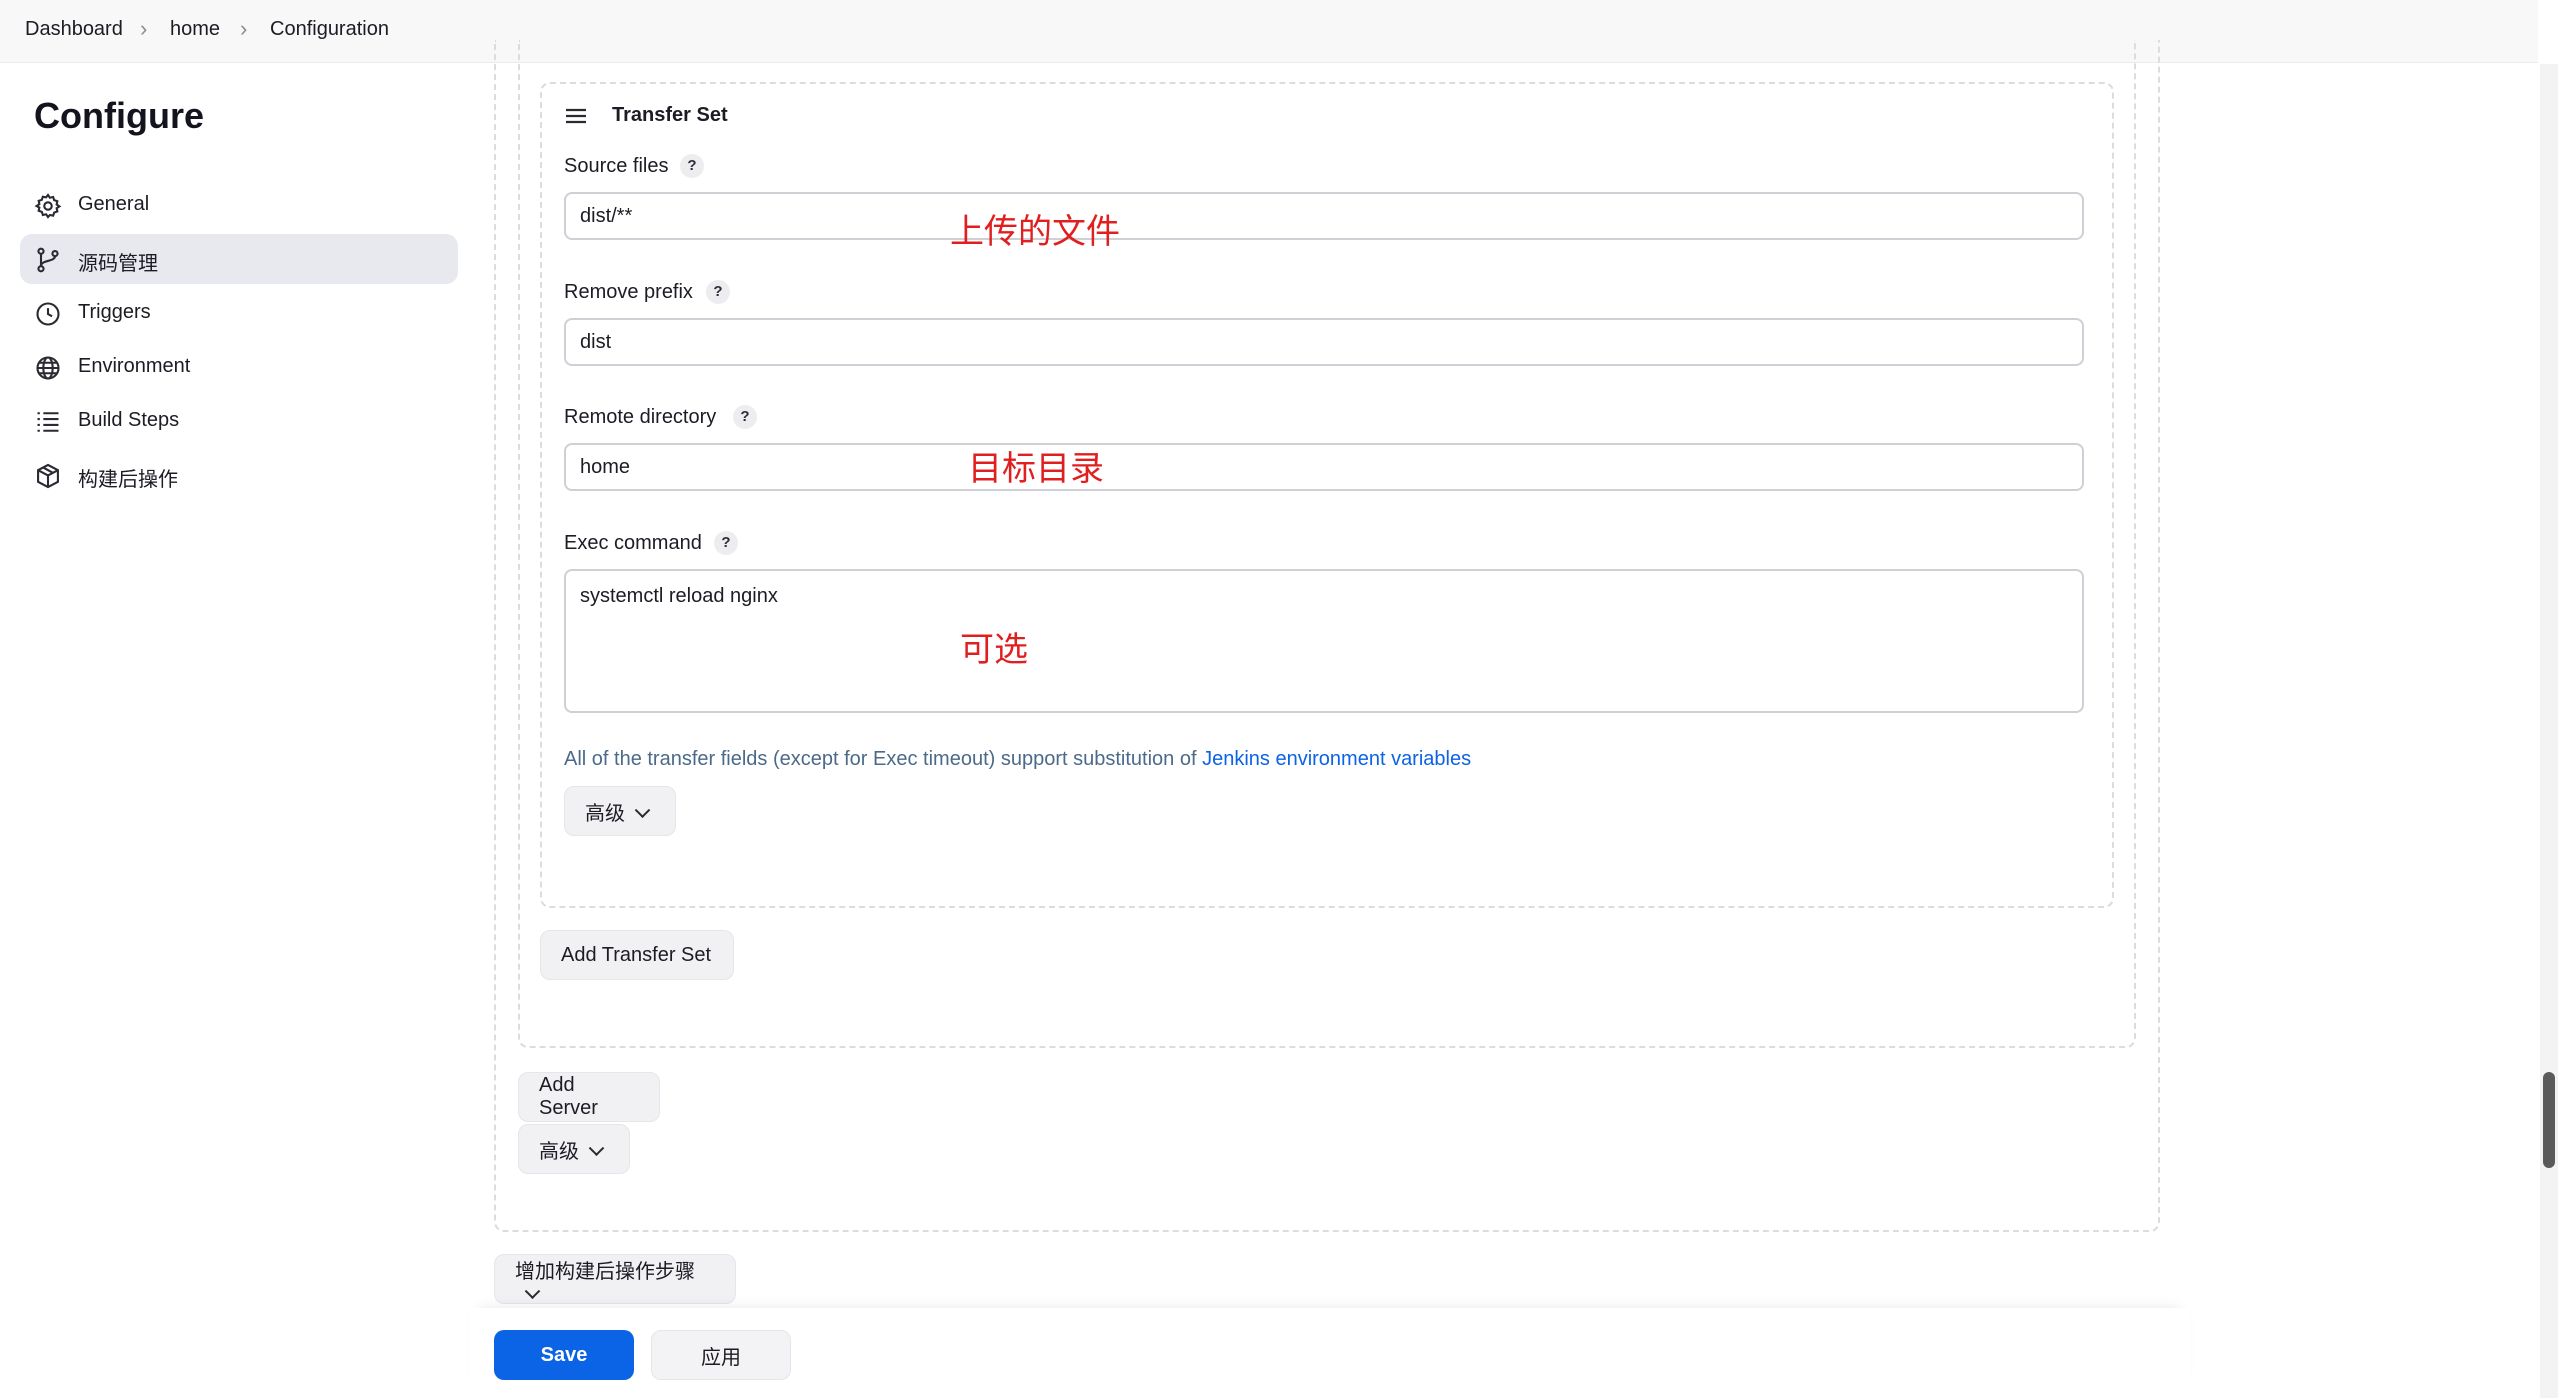  What do you see at coordinates (1035, 232) in the screenshot?
I see `annotation-source-files: 上传的文件` at bounding box center [1035, 232].